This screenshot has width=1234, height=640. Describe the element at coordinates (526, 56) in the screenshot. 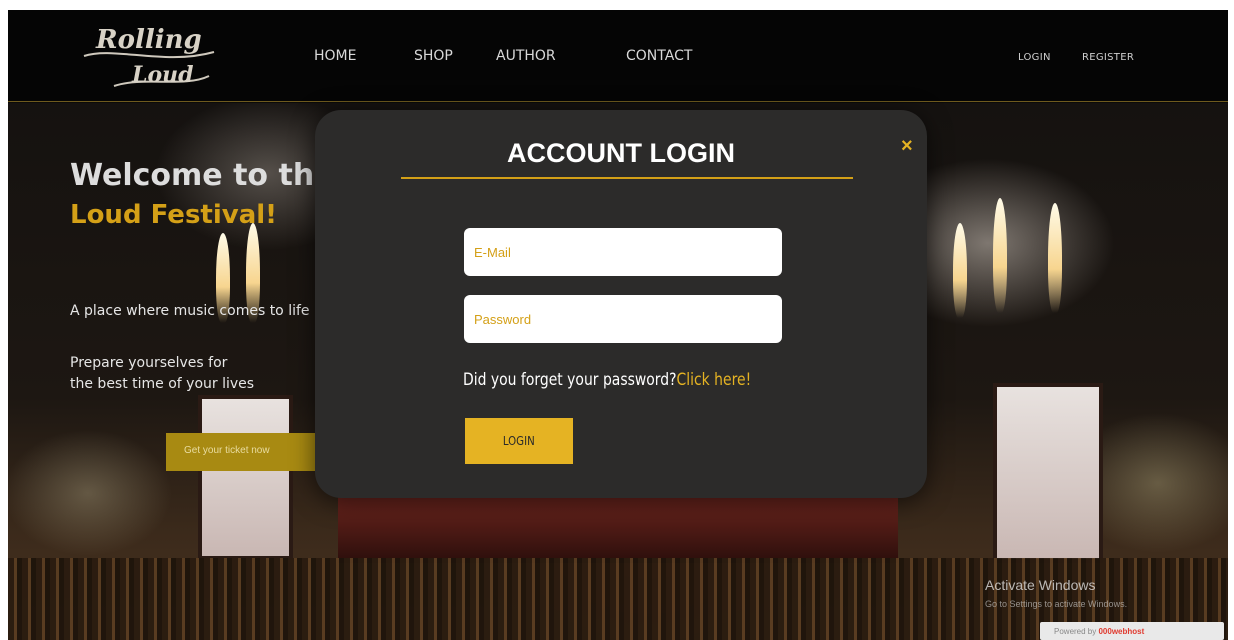

I see `nav-author: AUTHOR` at that location.